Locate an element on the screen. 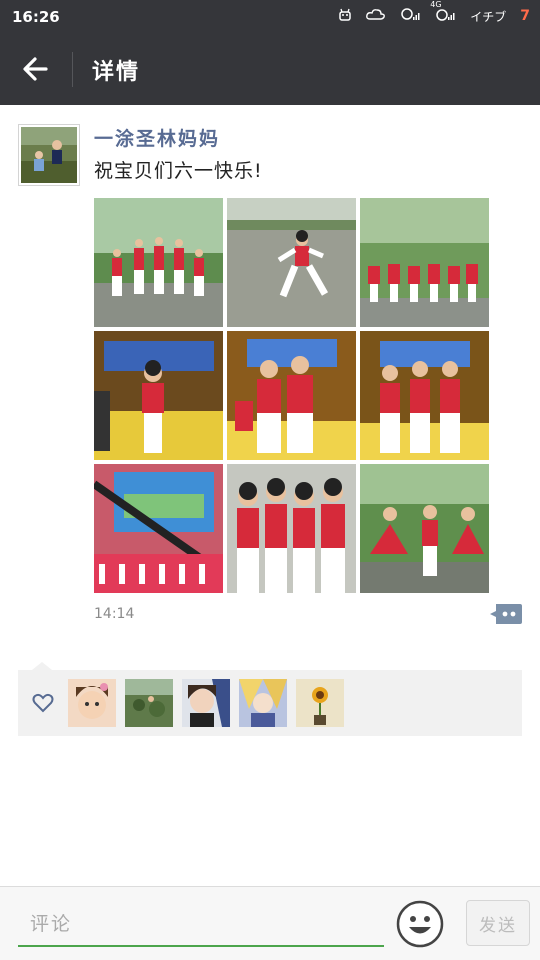 This screenshot has width=540, height=960. likes-panel is located at coordinates (270, 699).